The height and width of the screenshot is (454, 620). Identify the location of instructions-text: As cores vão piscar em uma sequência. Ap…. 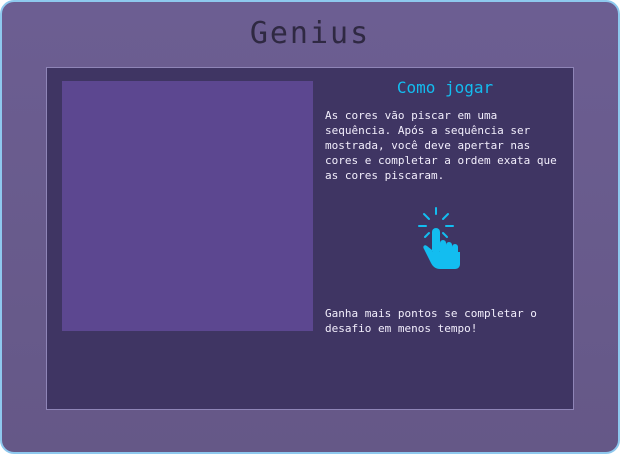
(441, 145).